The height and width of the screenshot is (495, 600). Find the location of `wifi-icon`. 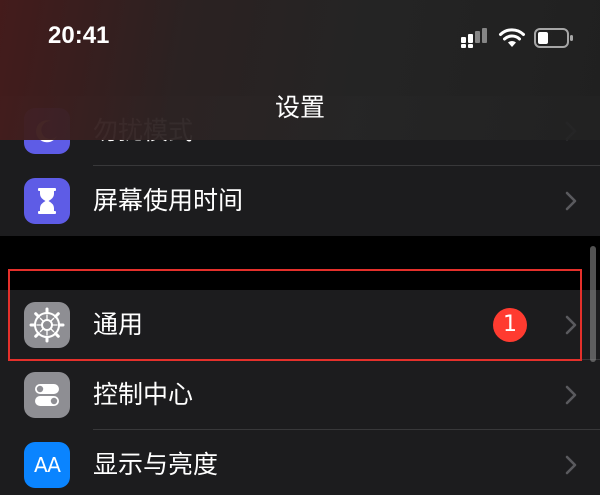

wifi-icon is located at coordinates (512, 37).